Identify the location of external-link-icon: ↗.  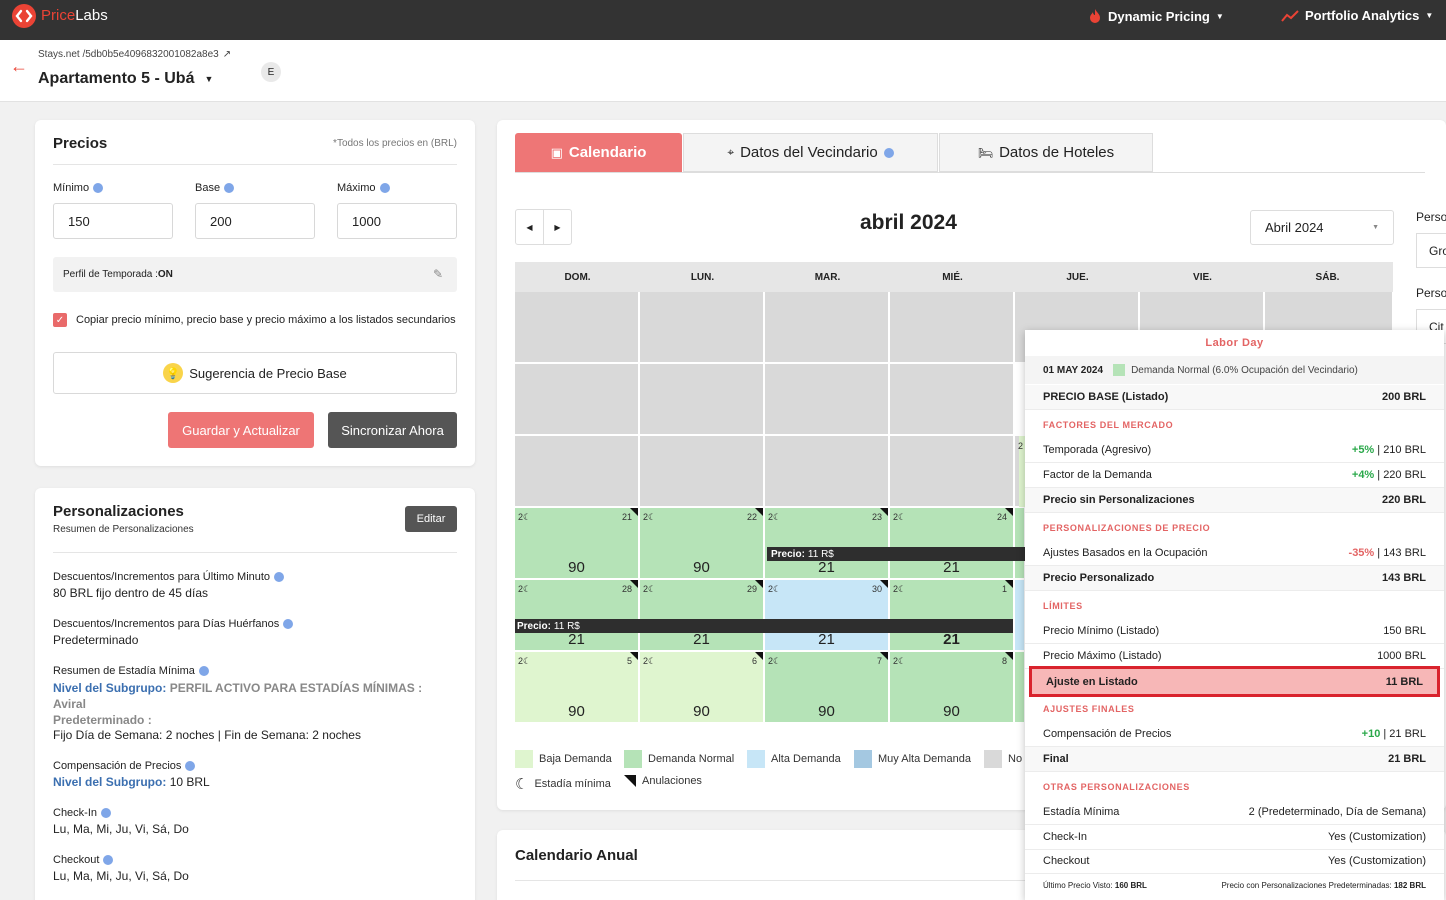
(227, 54).